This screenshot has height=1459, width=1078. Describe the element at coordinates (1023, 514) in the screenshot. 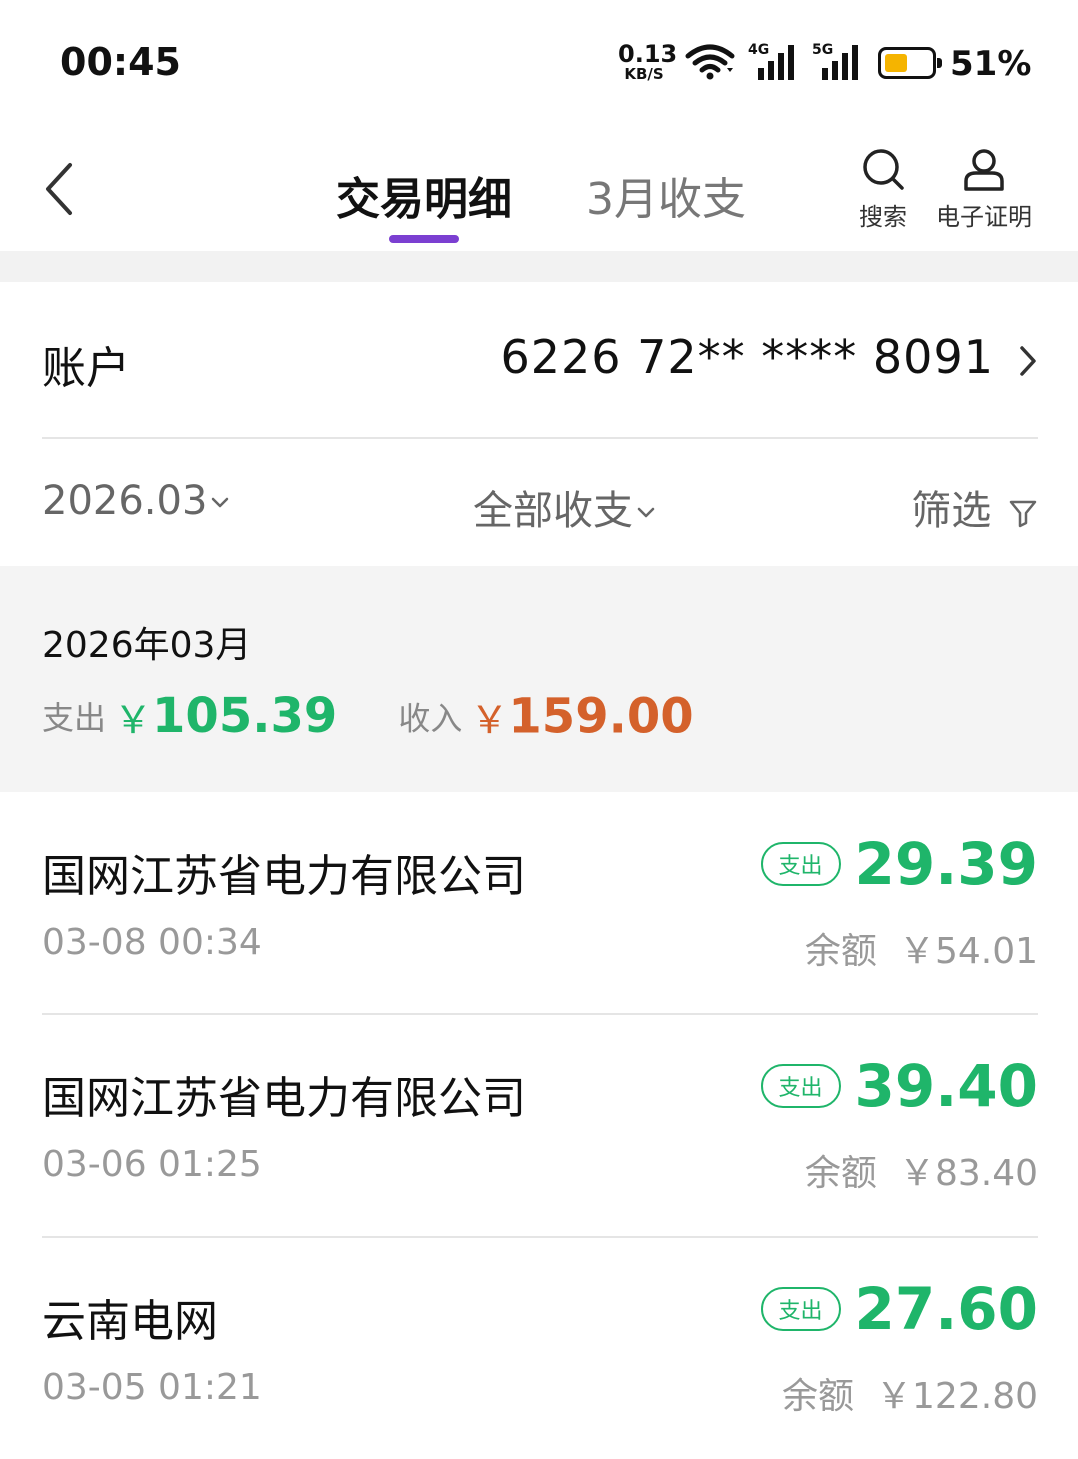

I see `filter-funnel-icon` at that location.